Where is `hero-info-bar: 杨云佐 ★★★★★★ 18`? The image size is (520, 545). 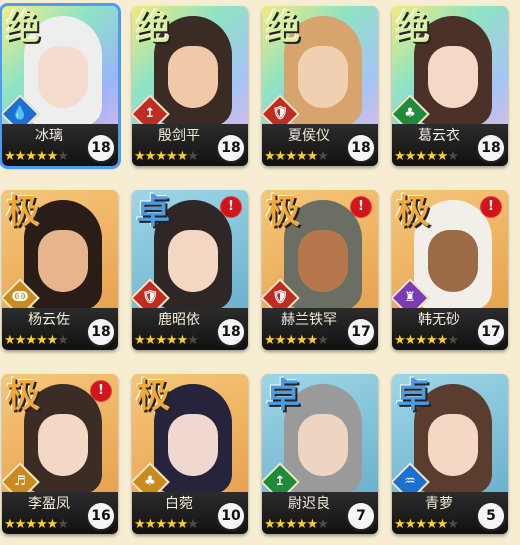 hero-info-bar: 杨云佐 ★★★★★★ 18 is located at coordinates (60, 329).